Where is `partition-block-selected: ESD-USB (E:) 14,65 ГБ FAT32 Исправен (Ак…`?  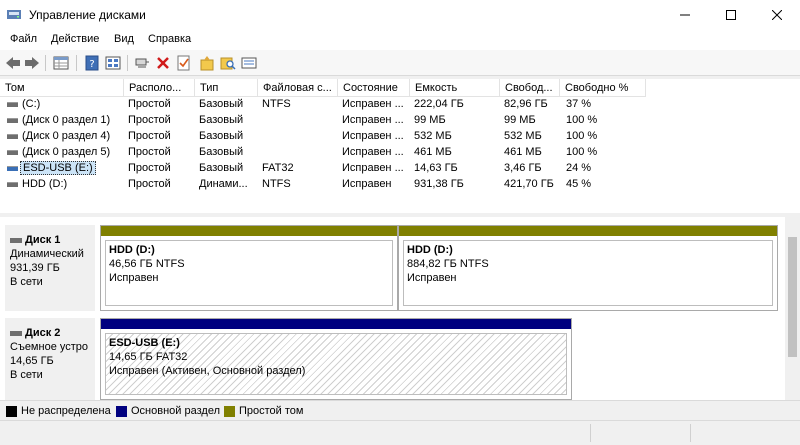 partition-block-selected: ESD-USB (E:) 14,65 ГБ FAT32 Исправен (Ак… is located at coordinates (336, 359).